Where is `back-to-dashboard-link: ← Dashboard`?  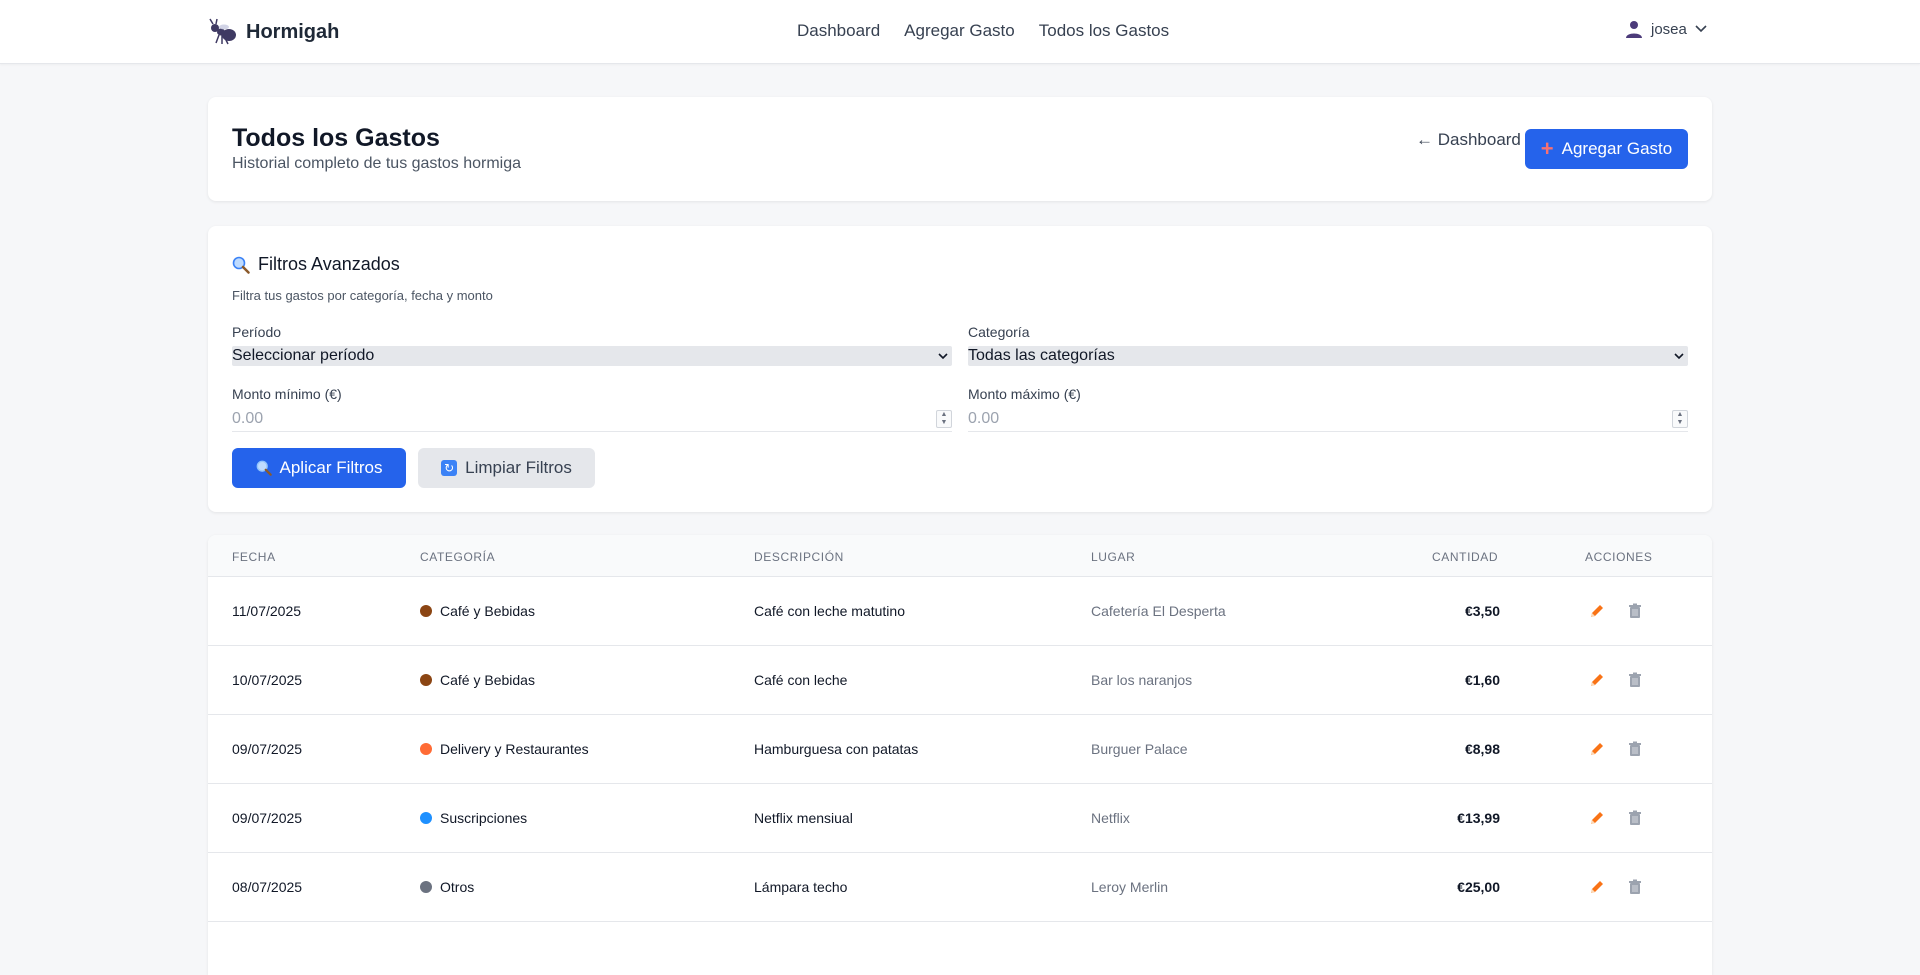 back-to-dashboard-link: ← Dashboard is located at coordinates (1468, 140).